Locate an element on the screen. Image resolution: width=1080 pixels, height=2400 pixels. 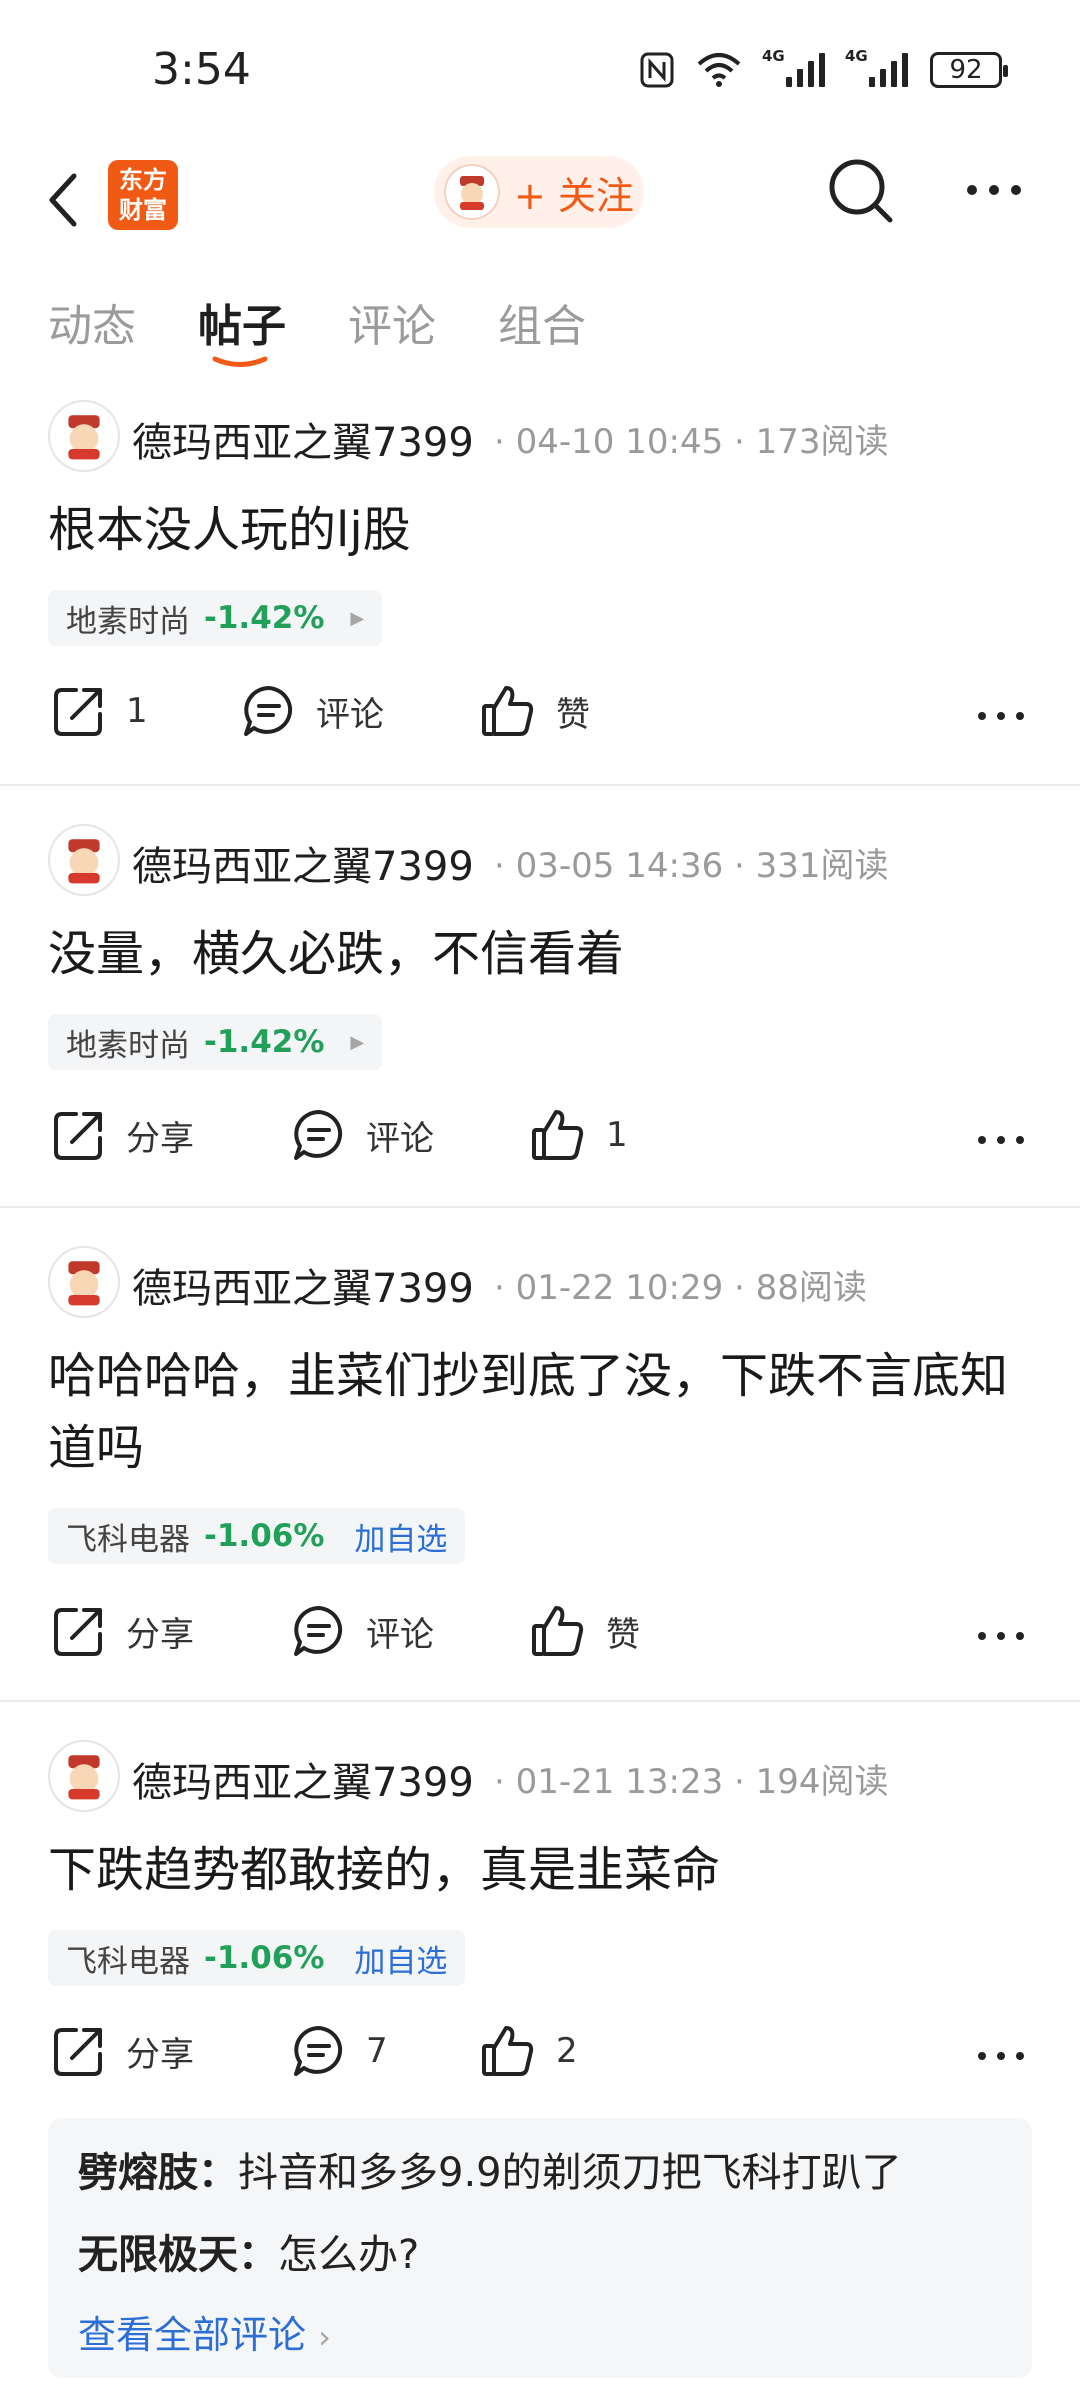
post-time: 01-21 13:23 is located at coordinates (619, 1782).